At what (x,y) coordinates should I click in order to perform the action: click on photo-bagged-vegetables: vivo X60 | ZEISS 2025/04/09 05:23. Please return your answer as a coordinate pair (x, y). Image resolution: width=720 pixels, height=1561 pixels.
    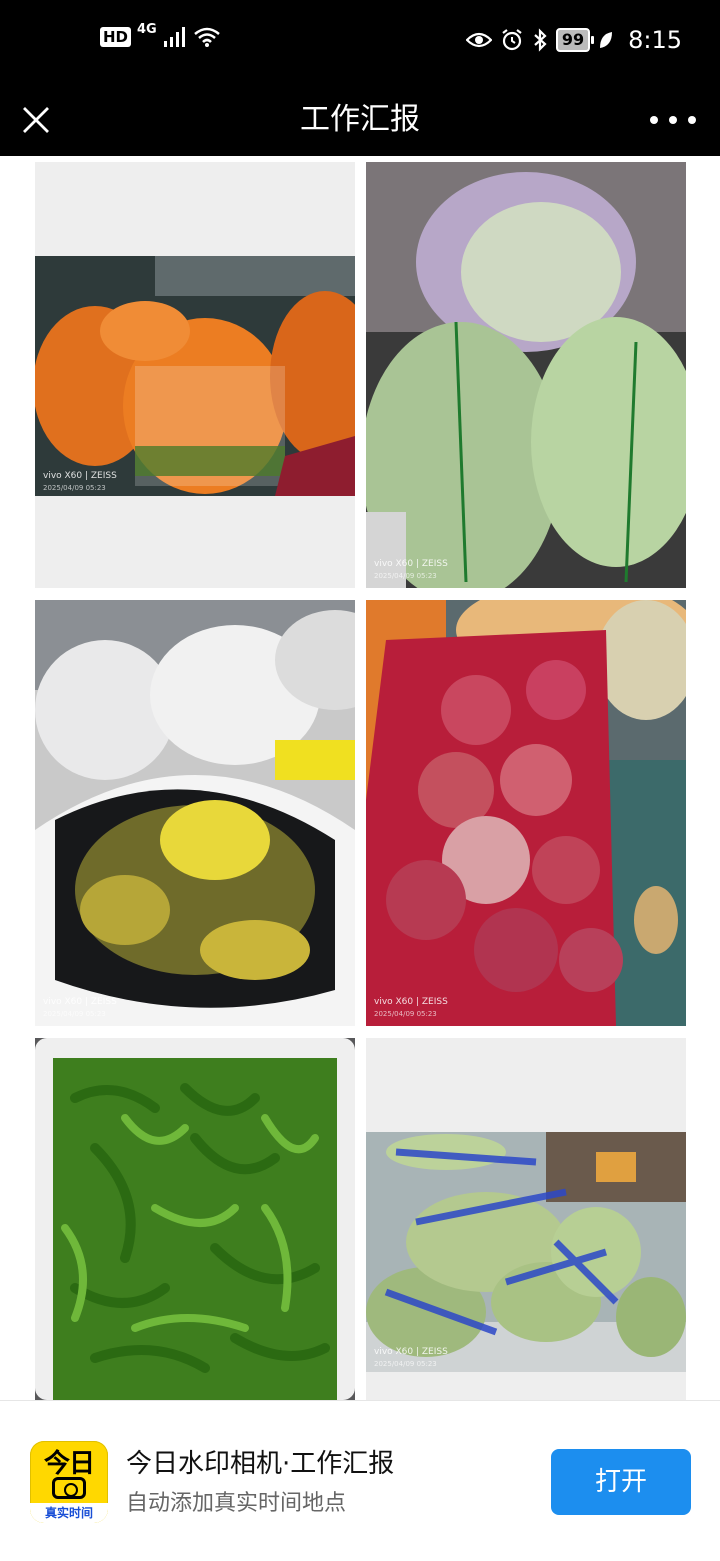
    Looking at the image, I should click on (526, 1219).